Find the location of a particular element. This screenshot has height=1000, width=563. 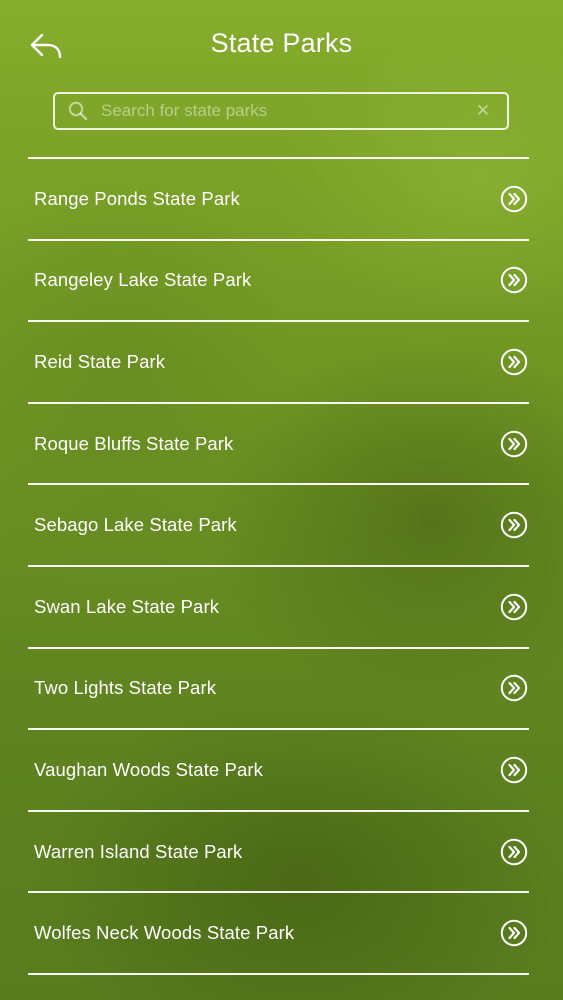

list-item: Sebago Lake State Park is located at coordinates (278, 526).